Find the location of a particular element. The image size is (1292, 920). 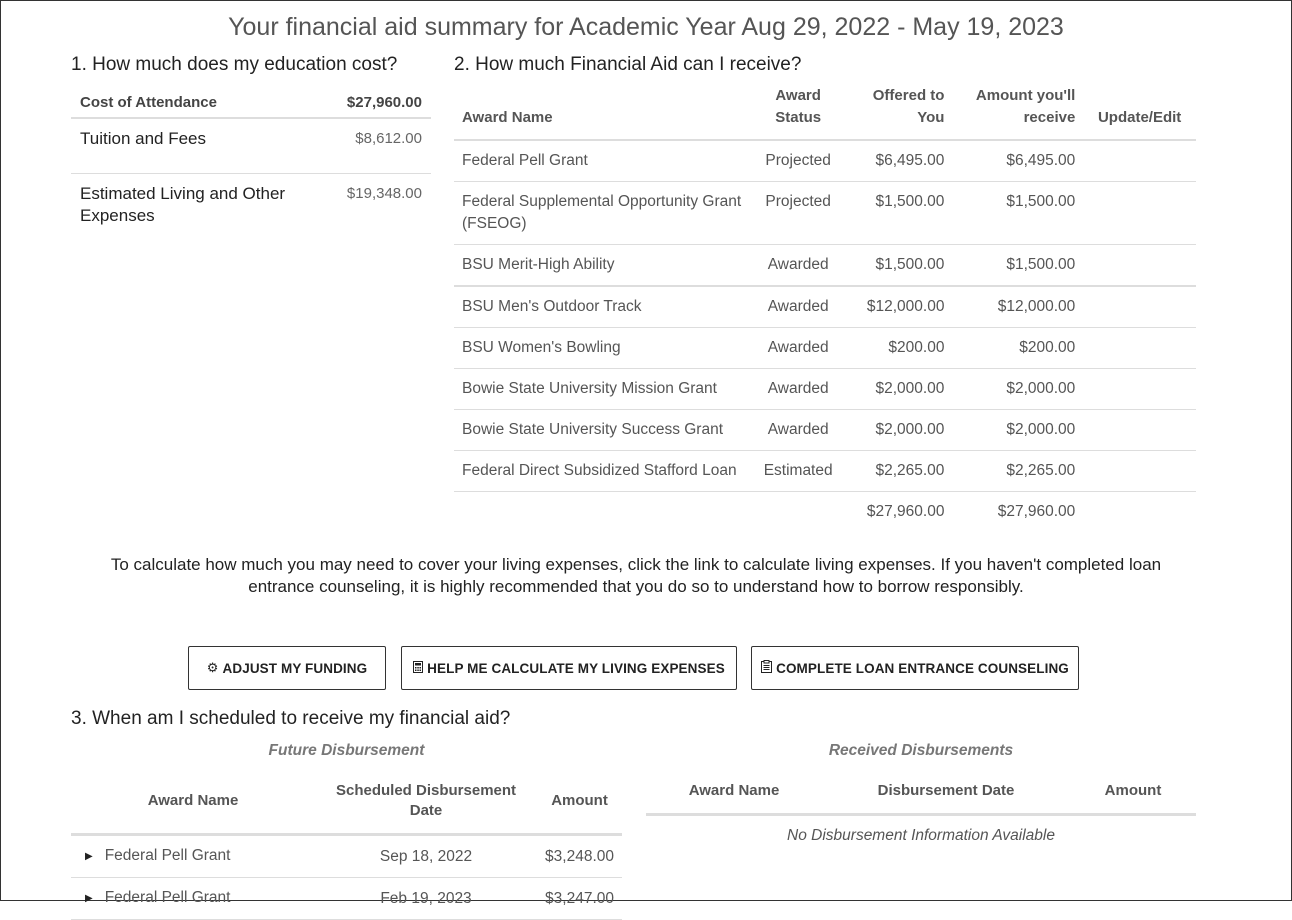

col-offered: Offered to You is located at coordinates (899, 113).